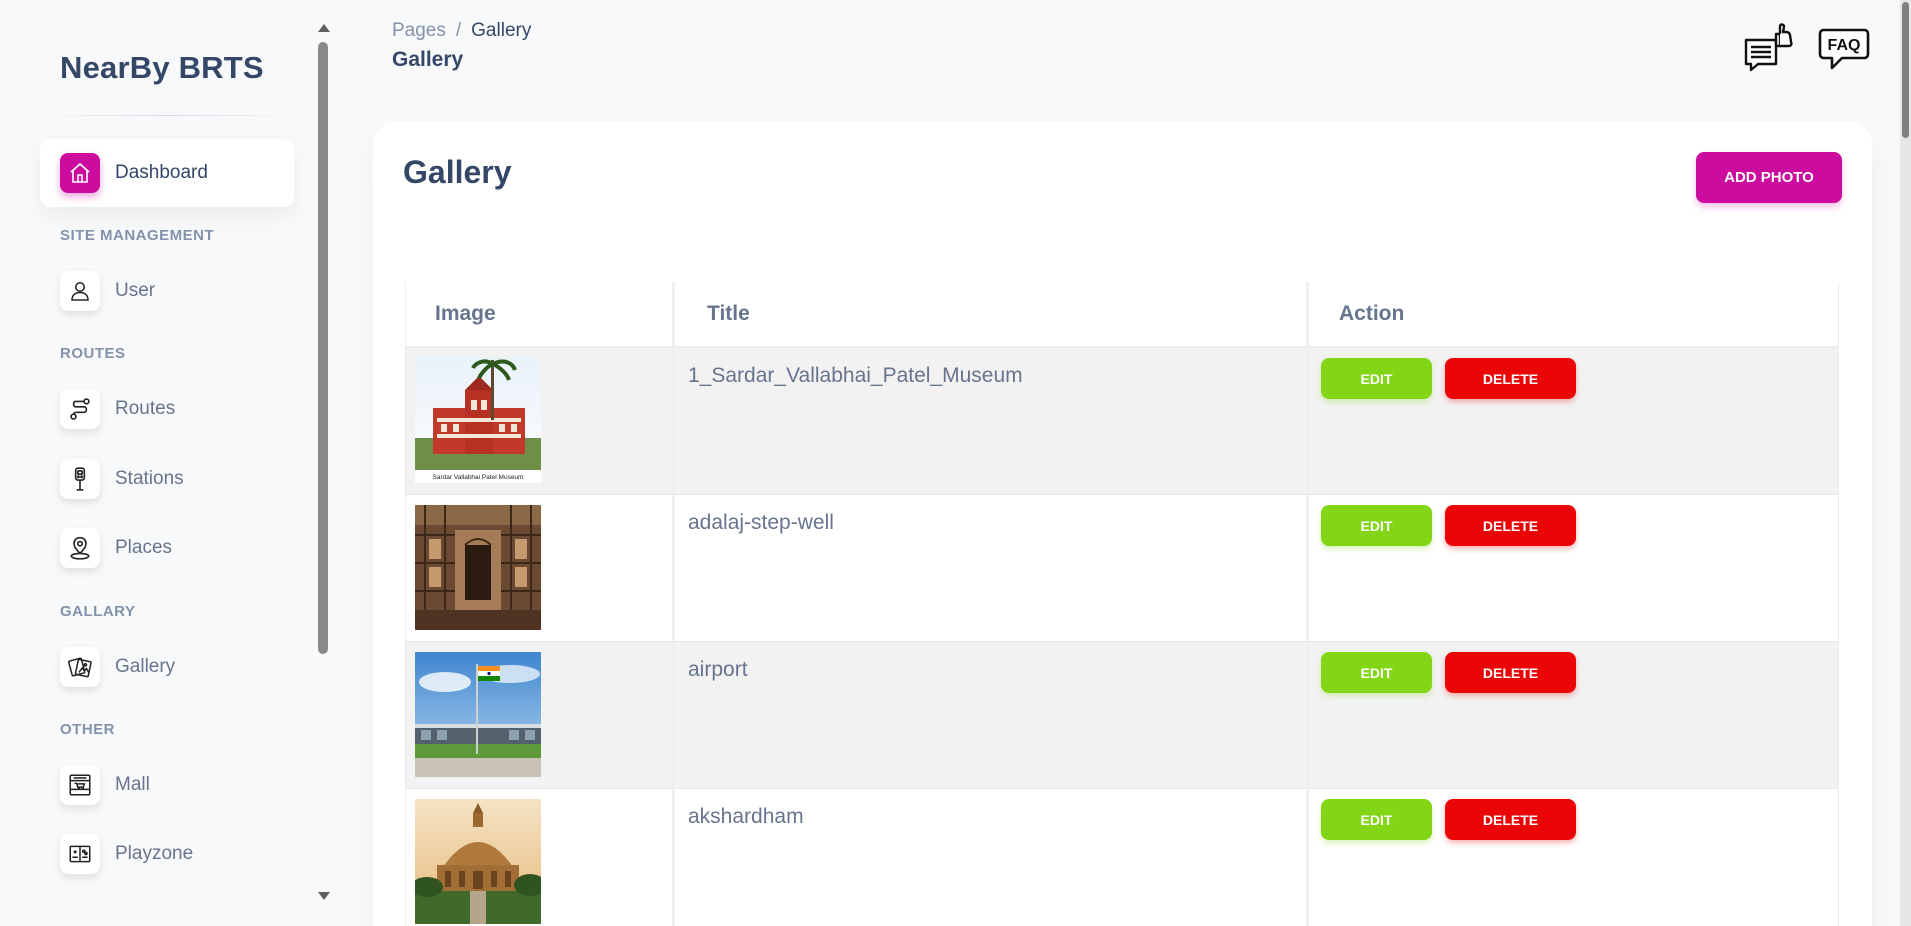 Image resolution: width=1911 pixels, height=926 pixels. What do you see at coordinates (324, 28) in the screenshot?
I see `sidebar-scroll-up-arrow` at bounding box center [324, 28].